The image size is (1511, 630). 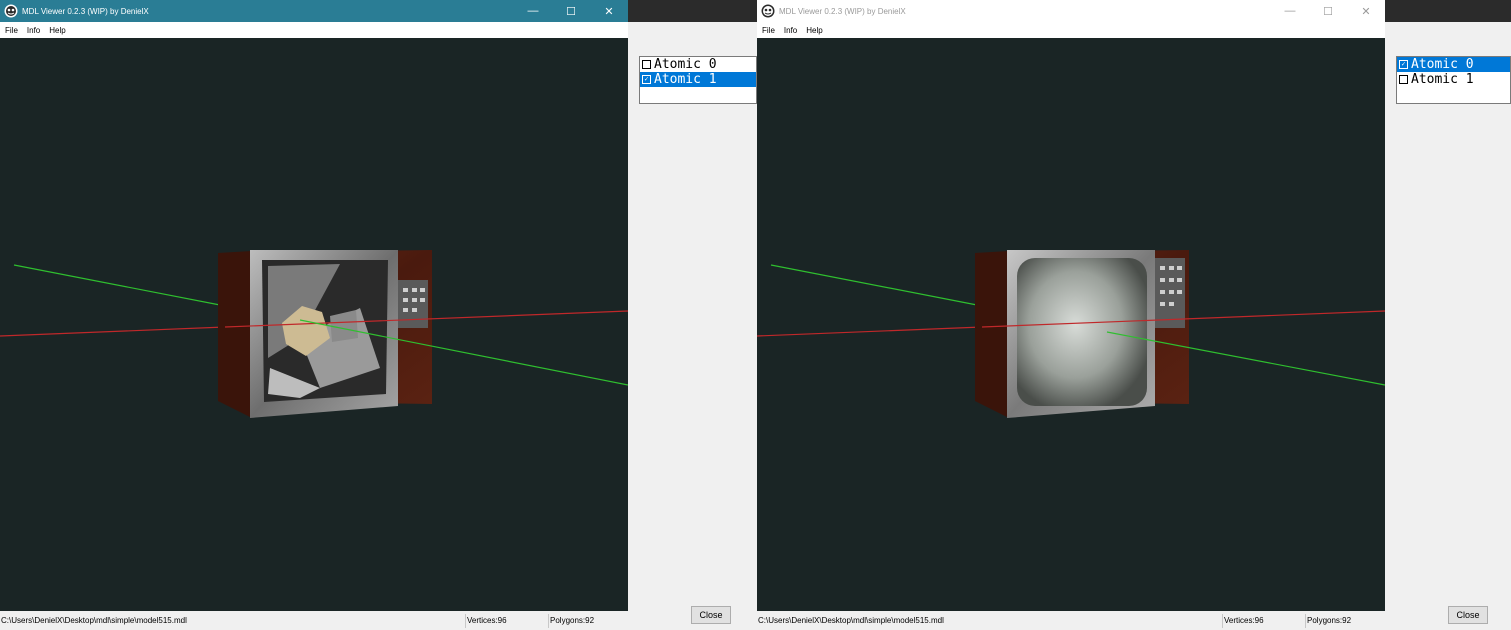 I want to click on list-item-atomic-0: Atomic 0, so click(x=698, y=64).